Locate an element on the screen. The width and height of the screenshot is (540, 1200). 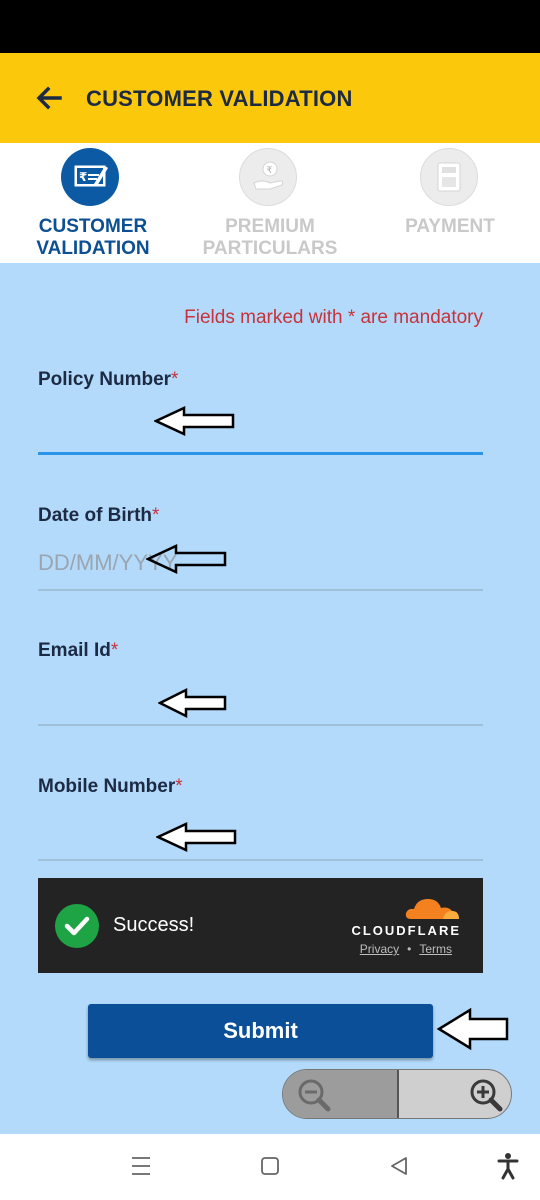
step-label-line1: PREMIUM is located at coordinates (270, 226).